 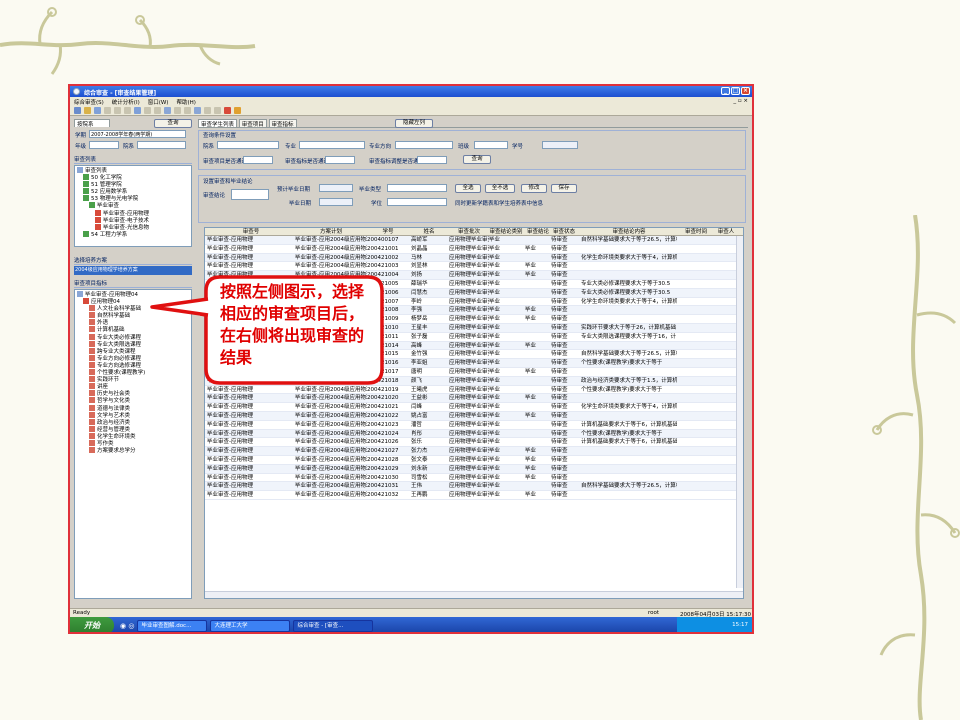 I want to click on review-item: 跨专业大类课程, so click(x=133, y=351).